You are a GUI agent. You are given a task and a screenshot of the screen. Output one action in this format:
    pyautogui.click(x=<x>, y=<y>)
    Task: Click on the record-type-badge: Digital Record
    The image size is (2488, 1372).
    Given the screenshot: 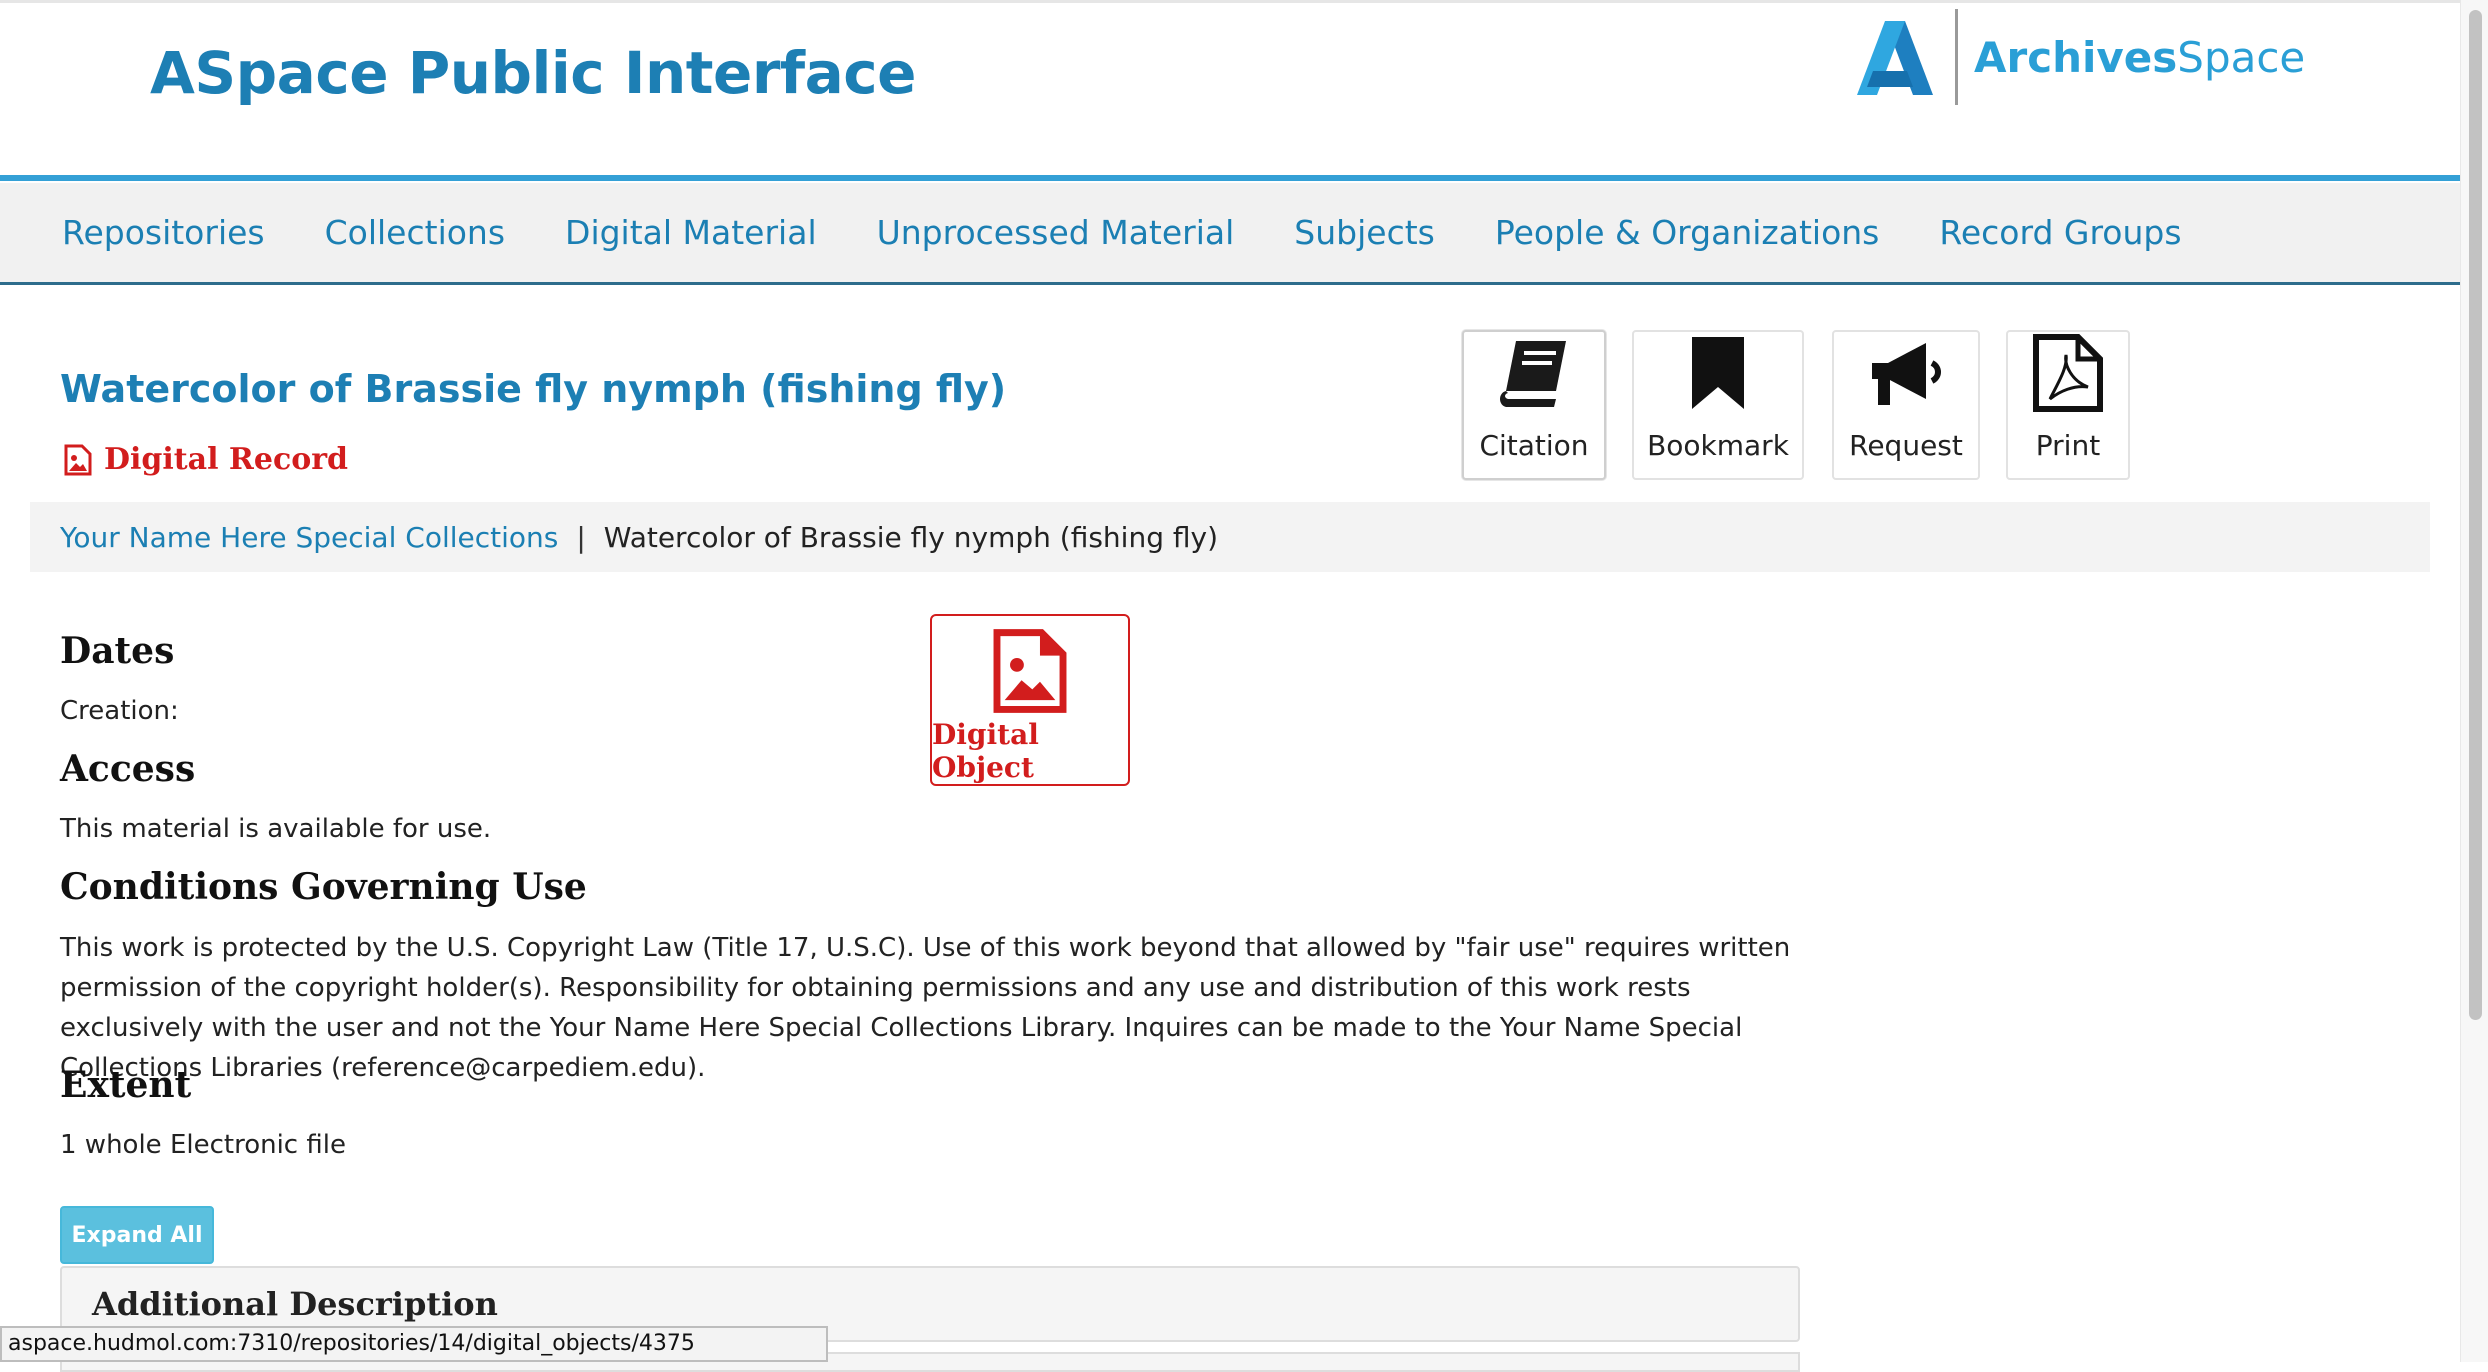 What is the action you would take?
    pyautogui.click(x=206, y=459)
    